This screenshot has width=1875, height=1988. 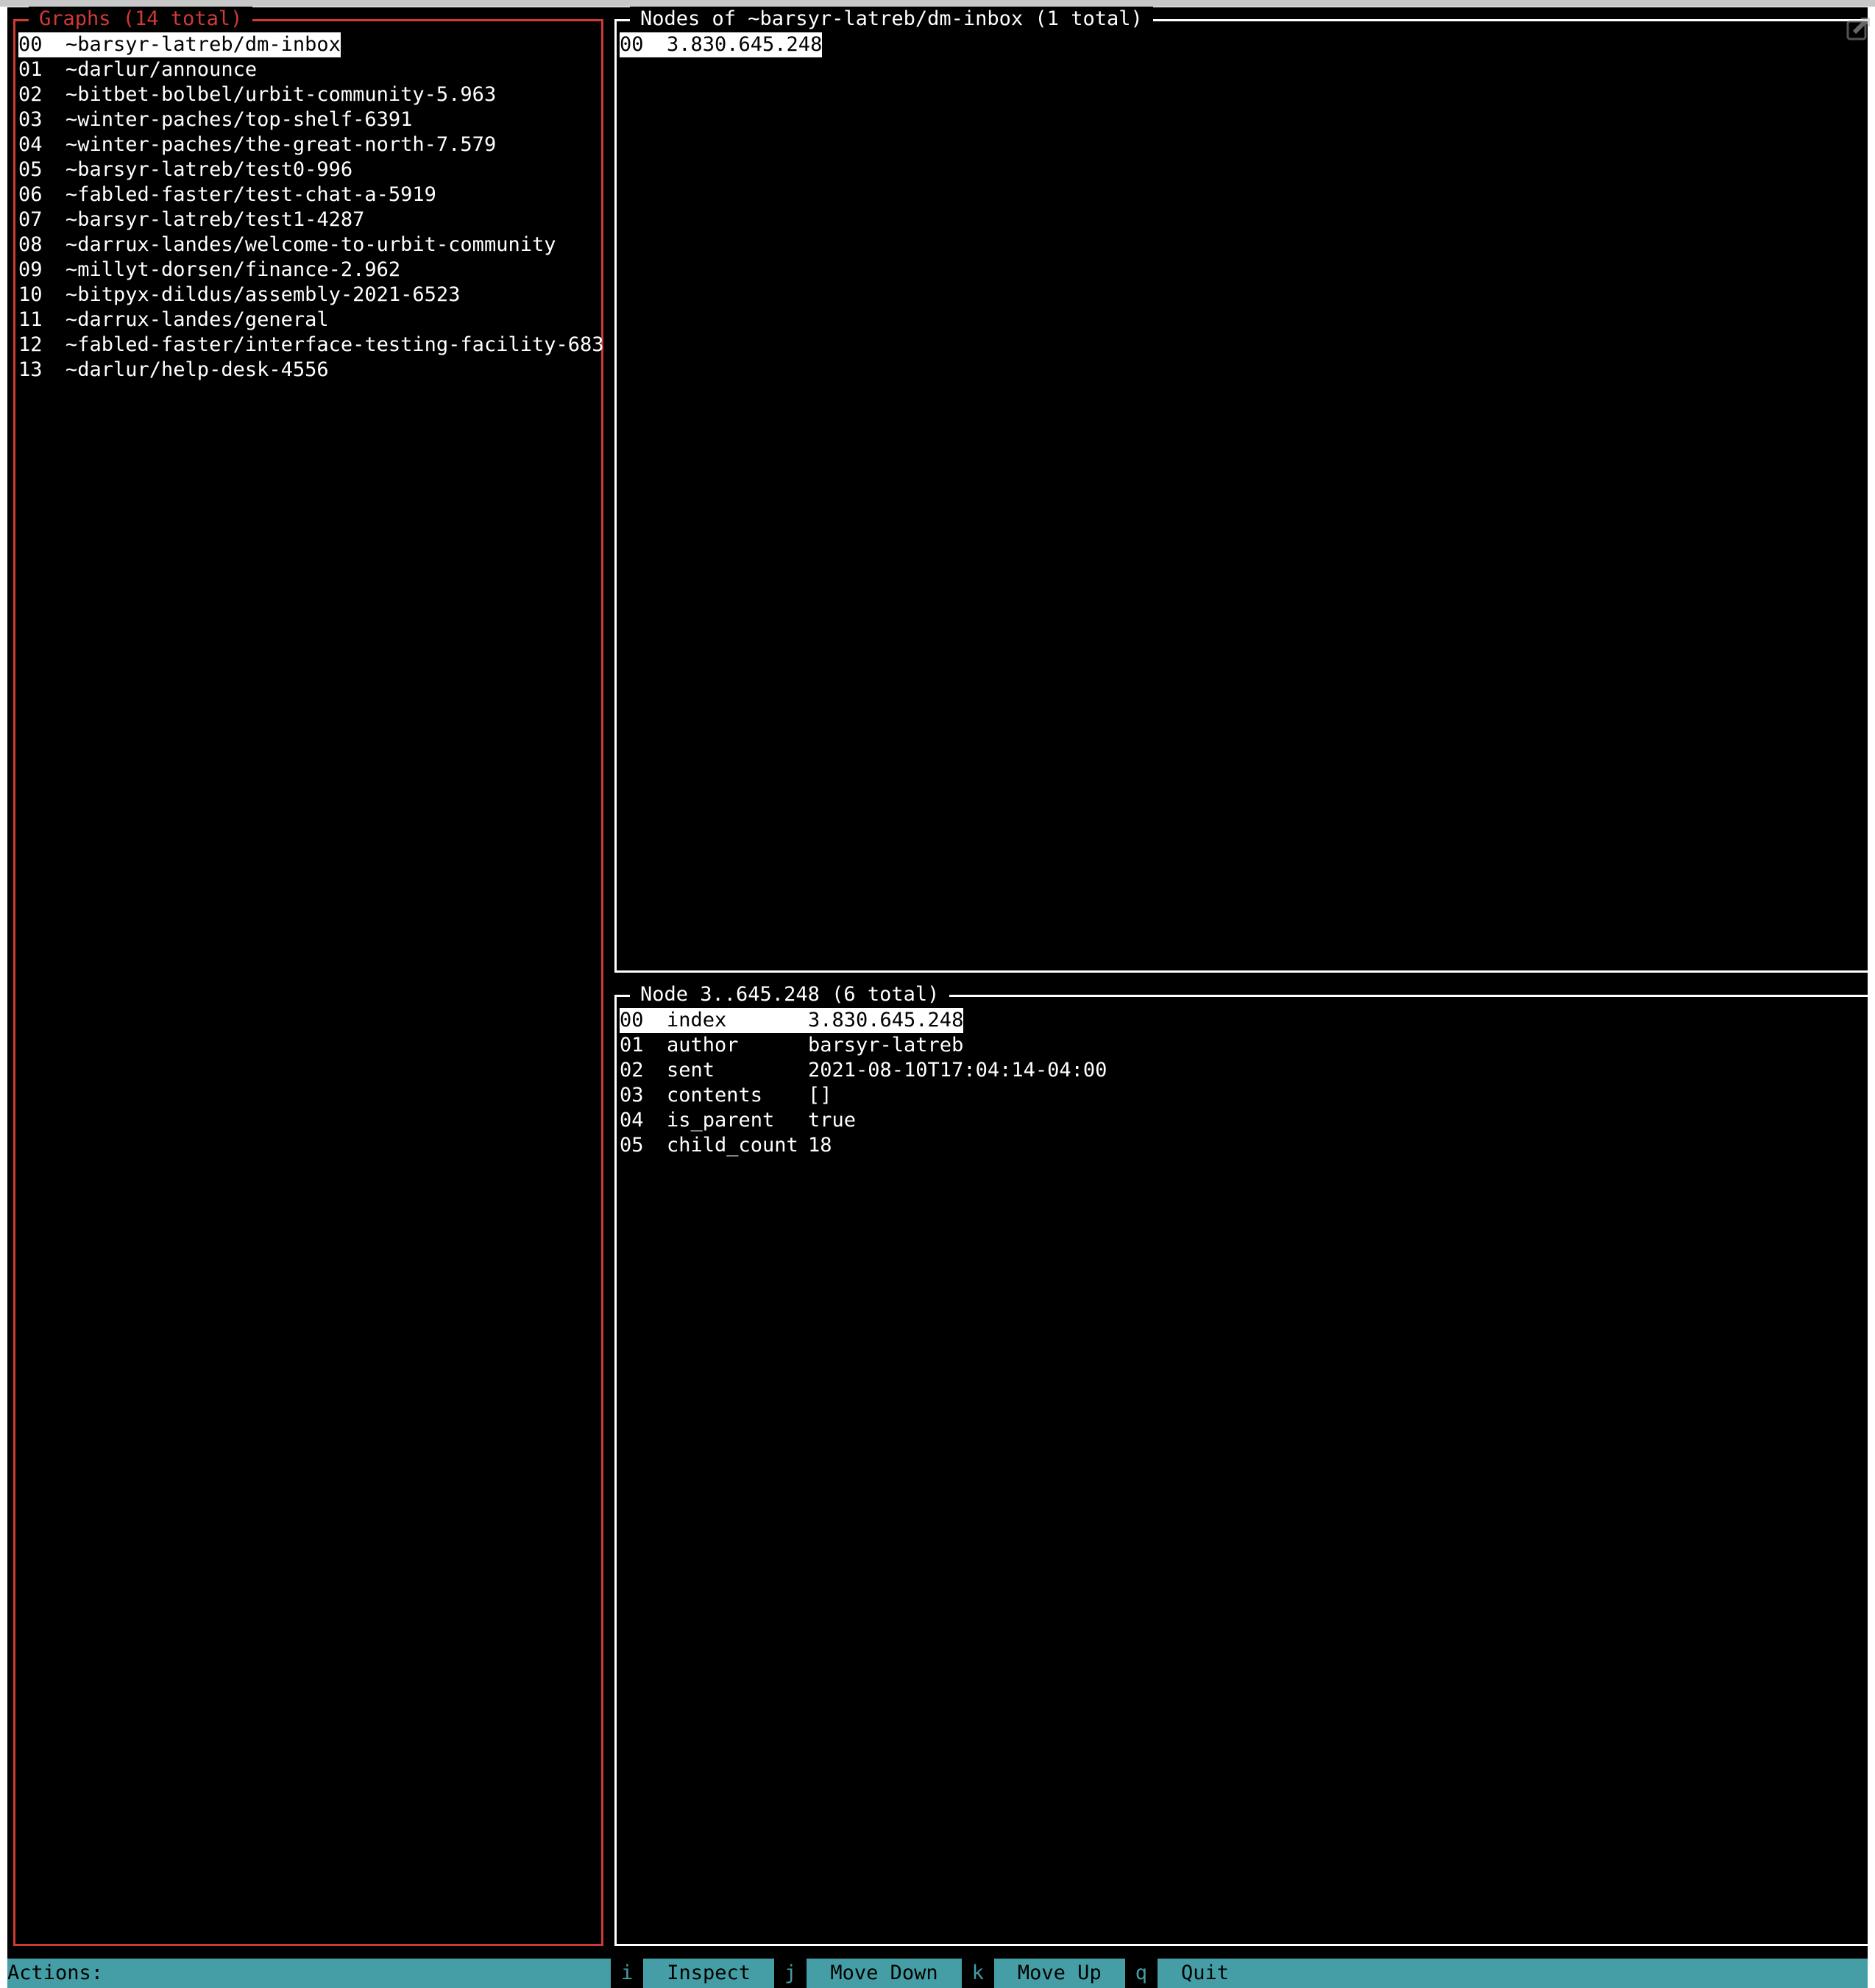 I want to click on action-quit: Quit, so click(x=1205, y=1973).